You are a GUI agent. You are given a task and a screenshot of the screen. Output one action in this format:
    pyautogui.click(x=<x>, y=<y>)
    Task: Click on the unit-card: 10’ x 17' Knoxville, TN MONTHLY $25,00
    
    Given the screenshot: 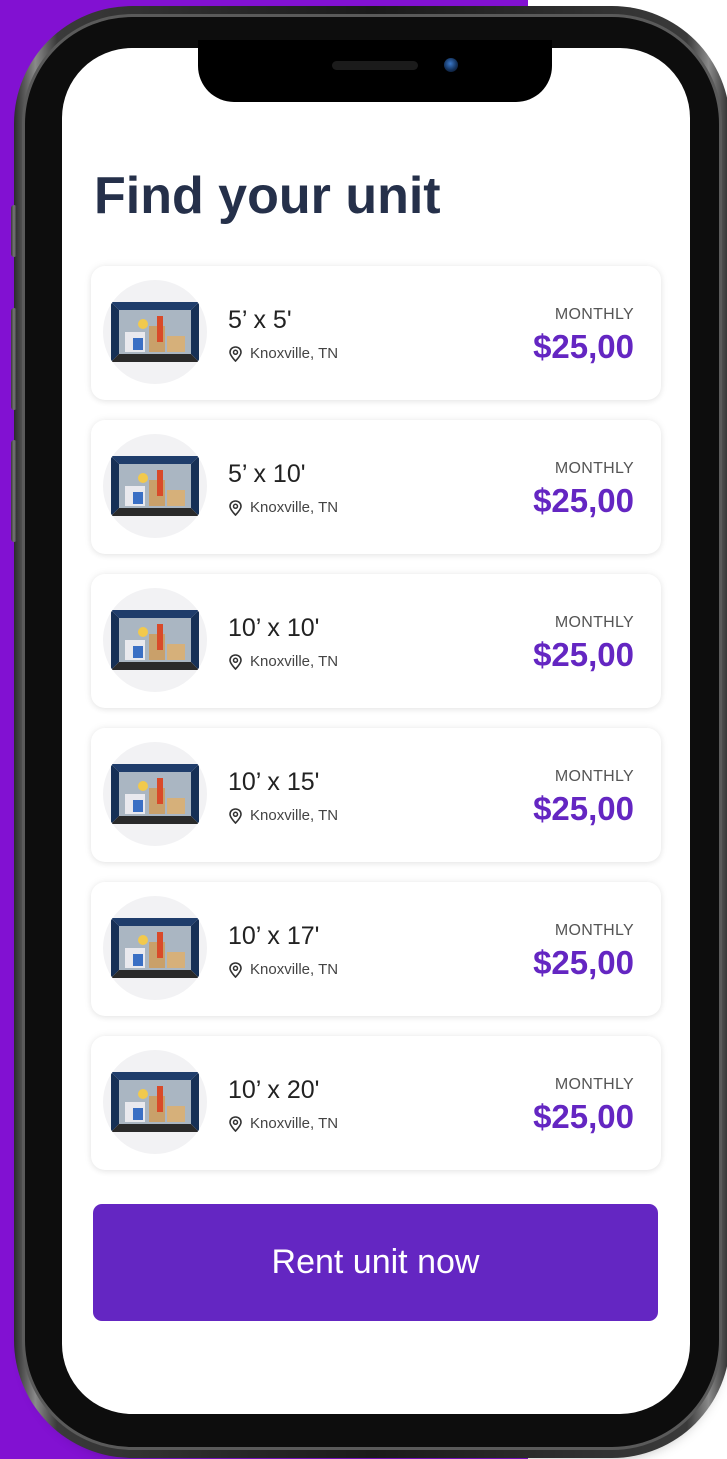 What is the action you would take?
    pyautogui.click(x=376, y=949)
    